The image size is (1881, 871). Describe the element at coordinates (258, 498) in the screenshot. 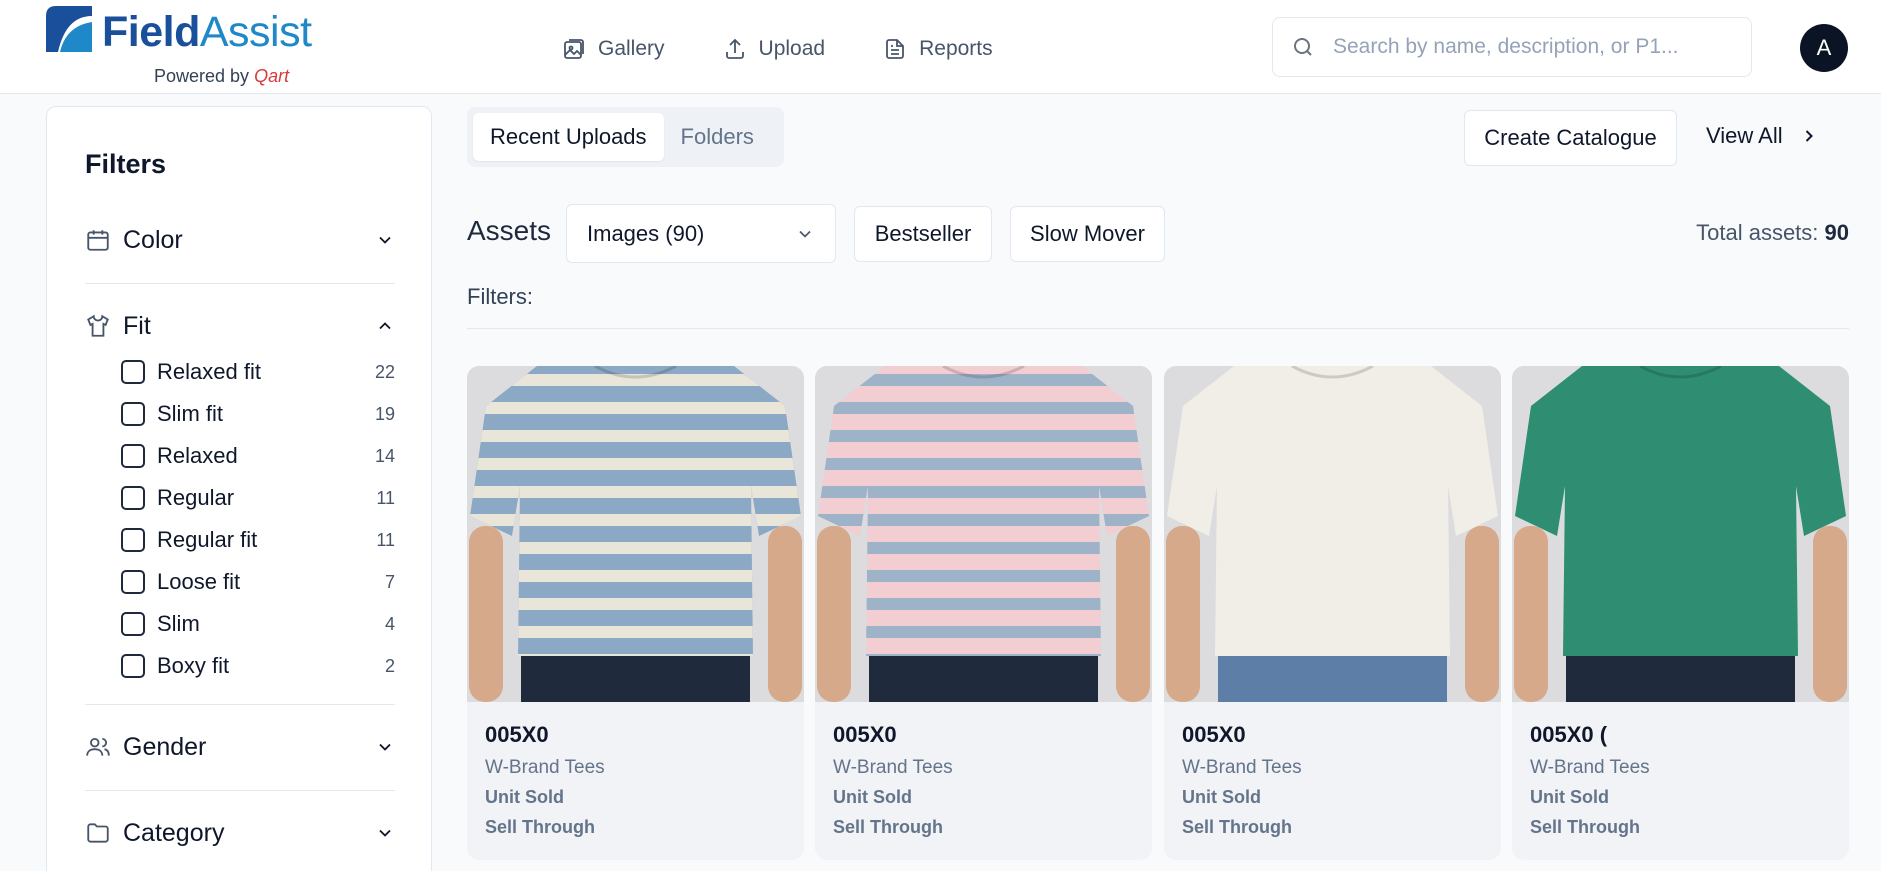

I see `fit-option-regular: Regular 11` at that location.